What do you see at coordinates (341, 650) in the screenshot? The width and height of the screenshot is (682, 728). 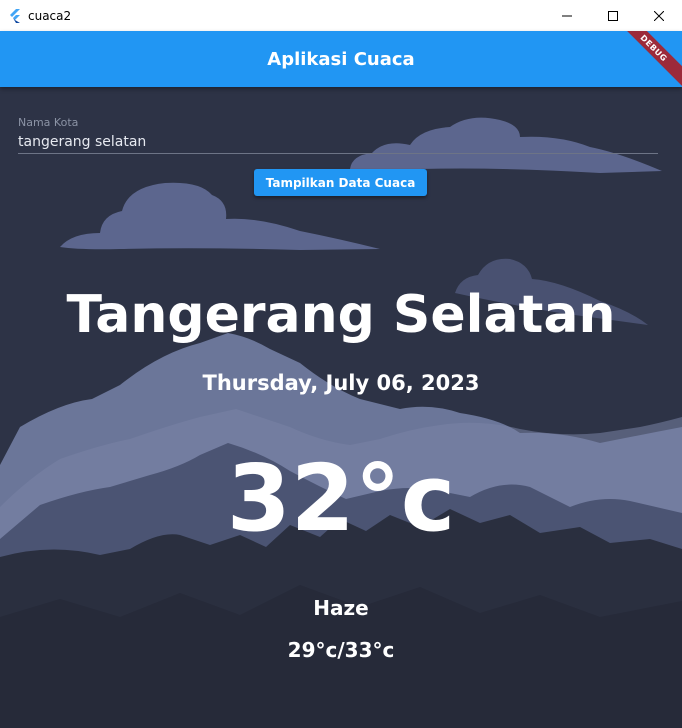 I see `temperature-range: 29°c/33°c` at bounding box center [341, 650].